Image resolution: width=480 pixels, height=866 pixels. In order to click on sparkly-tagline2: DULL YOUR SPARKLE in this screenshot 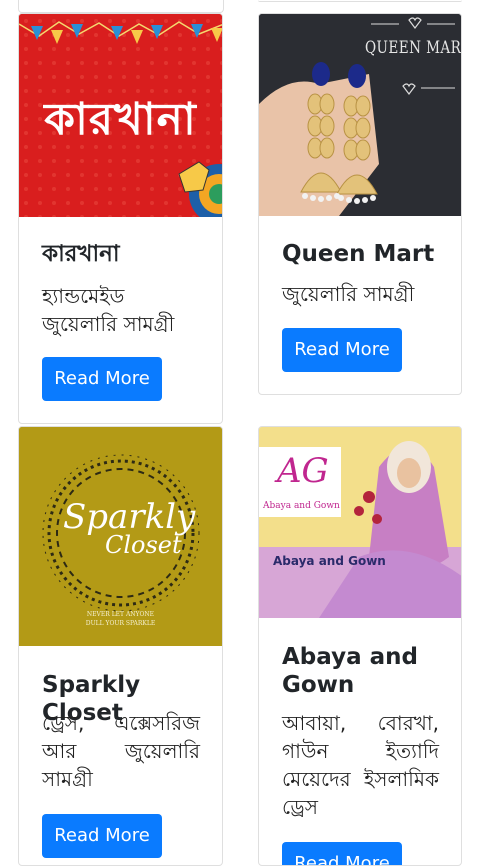, I will do `click(120, 623)`.